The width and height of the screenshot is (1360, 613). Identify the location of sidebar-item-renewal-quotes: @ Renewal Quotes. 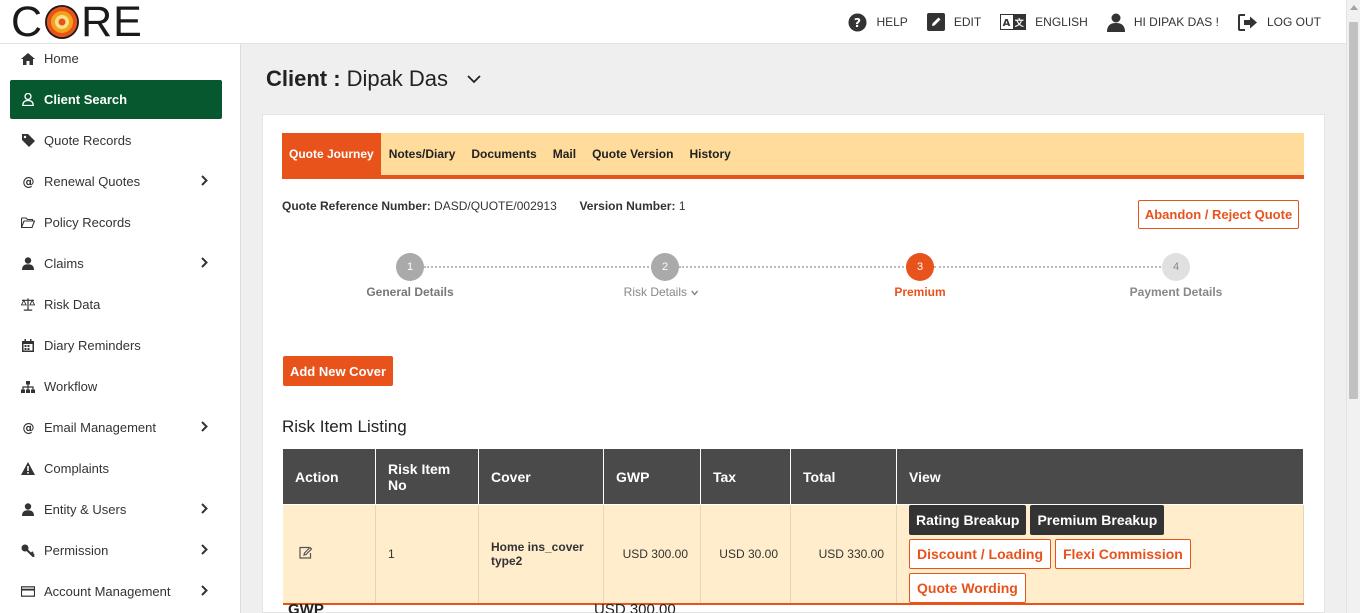
(116, 181).